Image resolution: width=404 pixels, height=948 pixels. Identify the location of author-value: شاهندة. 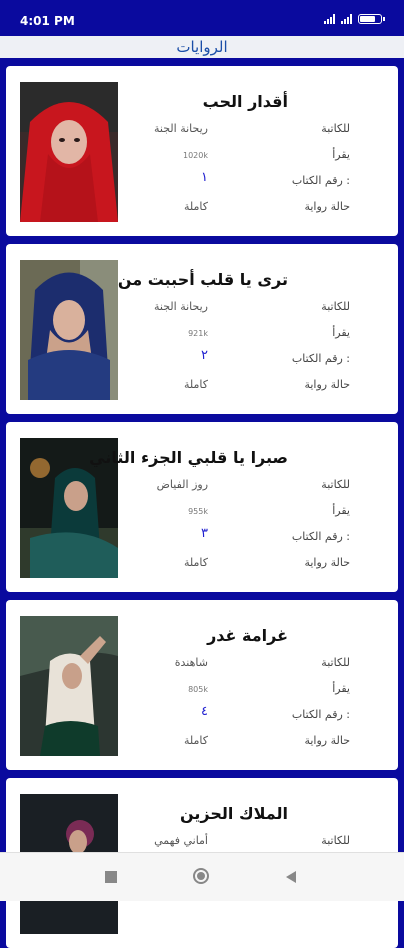
(191, 662).